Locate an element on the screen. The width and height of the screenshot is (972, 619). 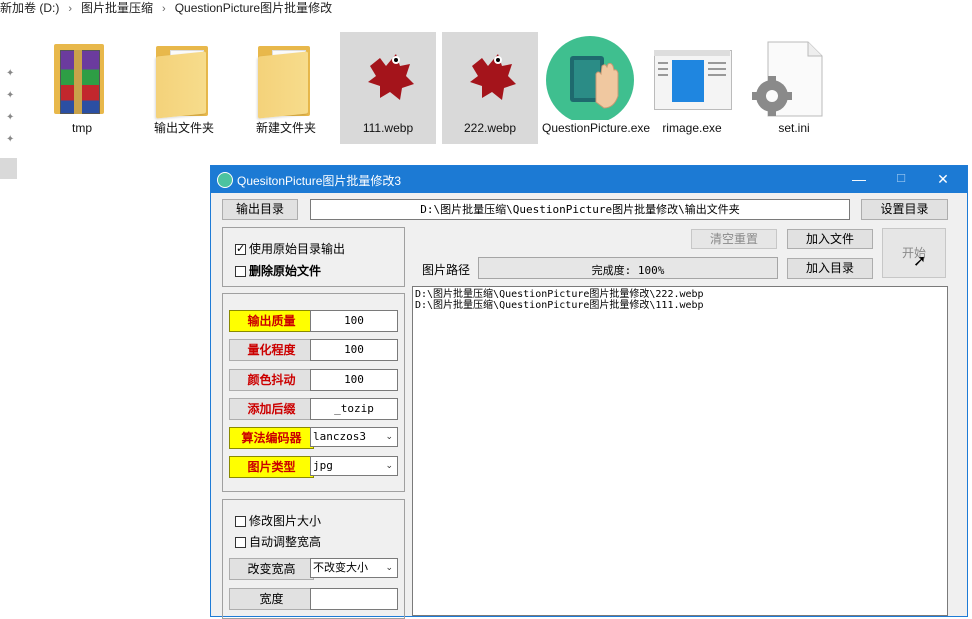
file-item-new-folder: 新建文件夹 is located at coordinates (286, 88).